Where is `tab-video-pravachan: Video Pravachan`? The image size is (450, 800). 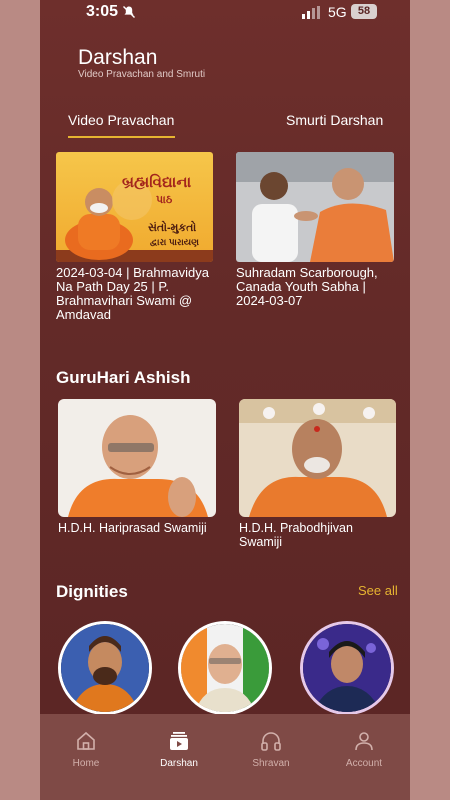 tab-video-pravachan: Video Pravachan is located at coordinates (121, 120).